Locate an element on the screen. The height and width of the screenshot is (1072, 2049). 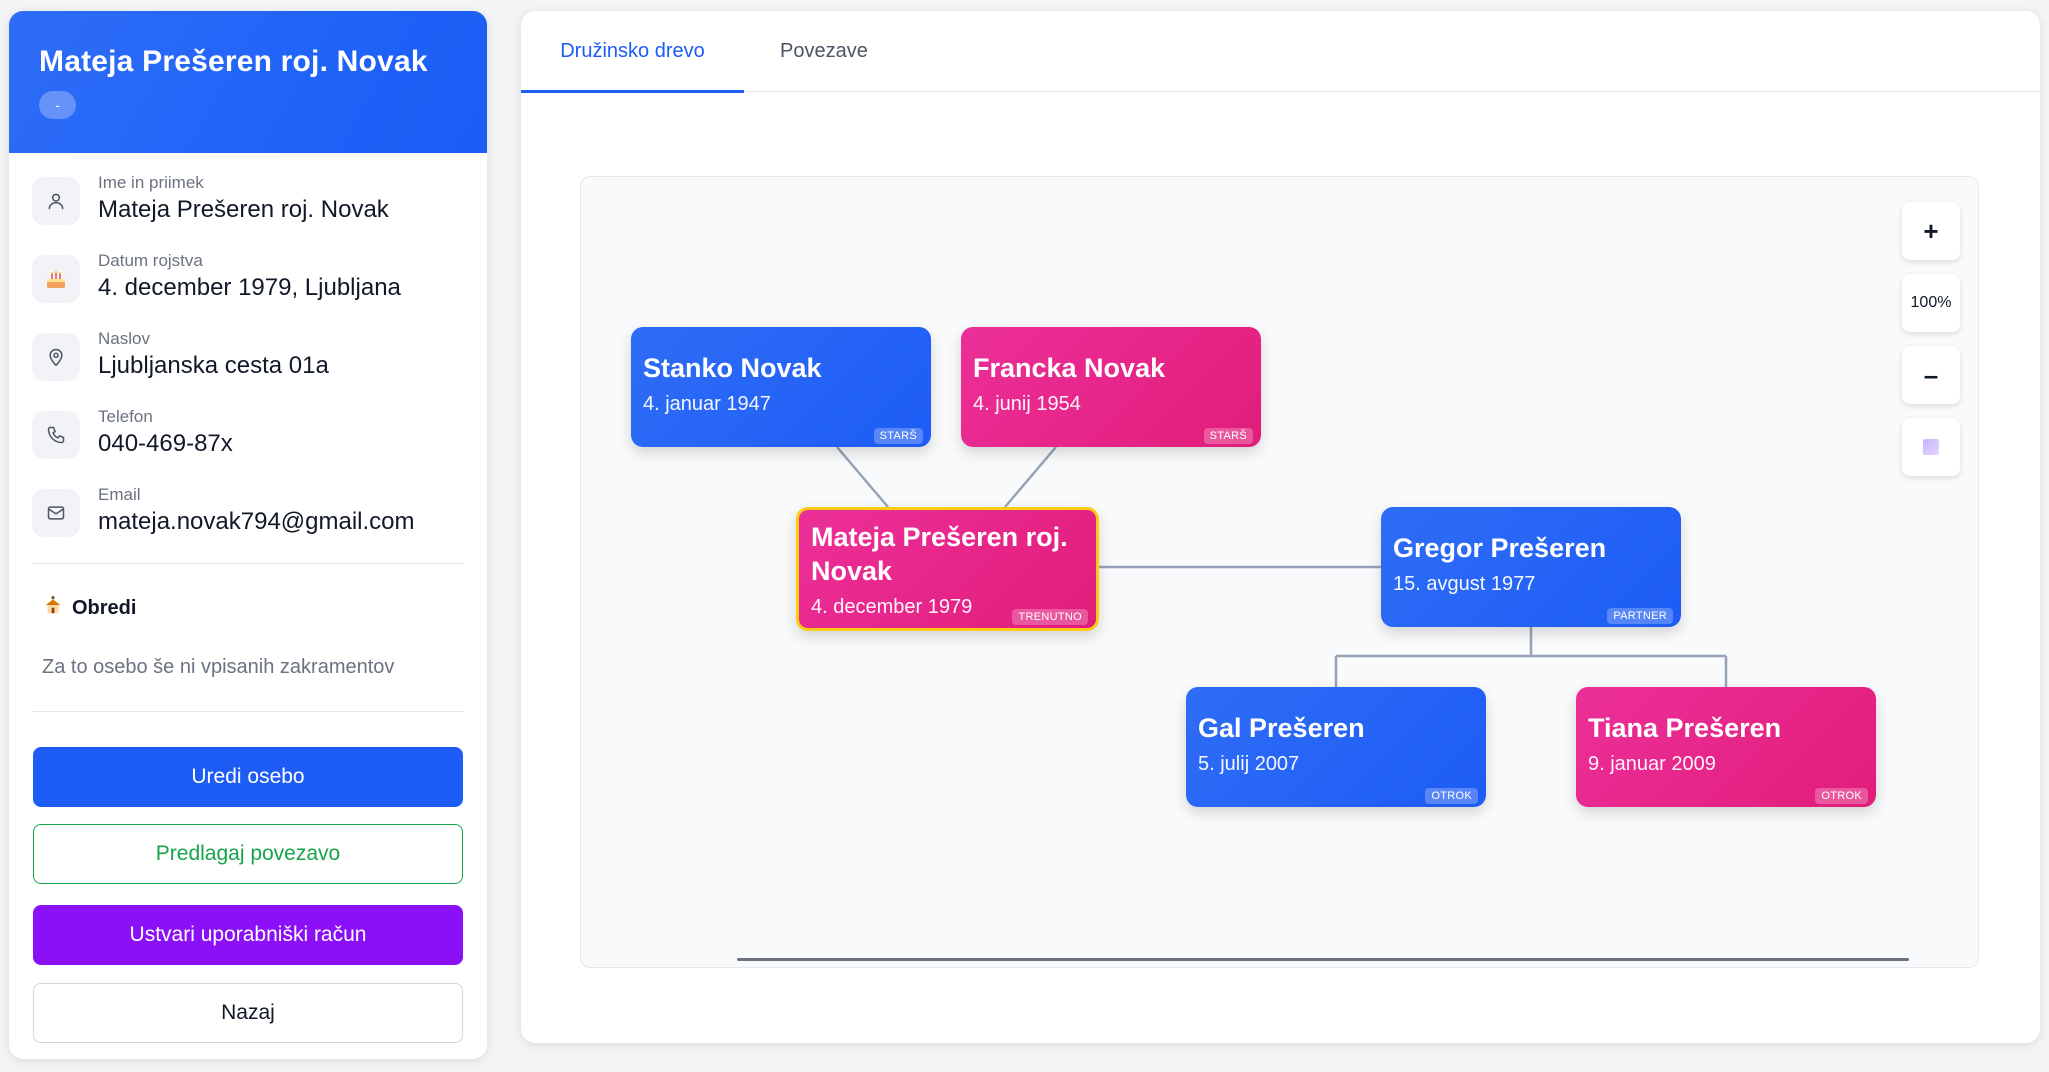
info-value: Ljubljanska cesta 01a is located at coordinates (213, 365).